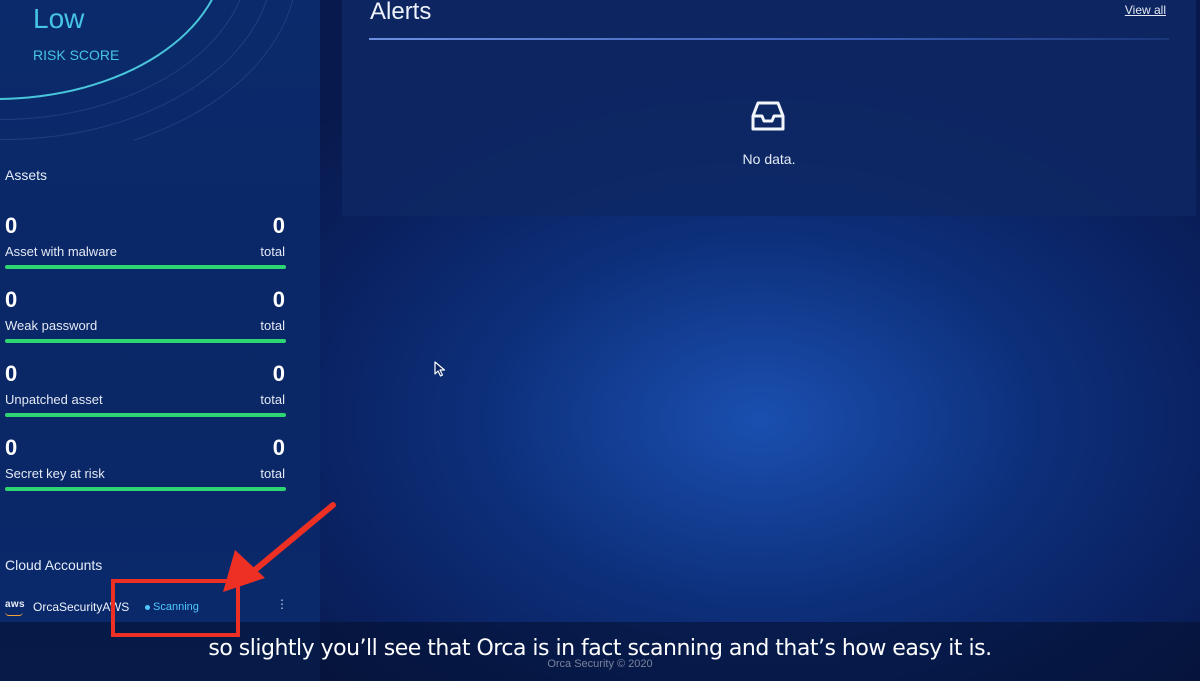 The image size is (1200, 681). What do you see at coordinates (401, 12) in the screenshot?
I see `alerts-title: Alerts` at bounding box center [401, 12].